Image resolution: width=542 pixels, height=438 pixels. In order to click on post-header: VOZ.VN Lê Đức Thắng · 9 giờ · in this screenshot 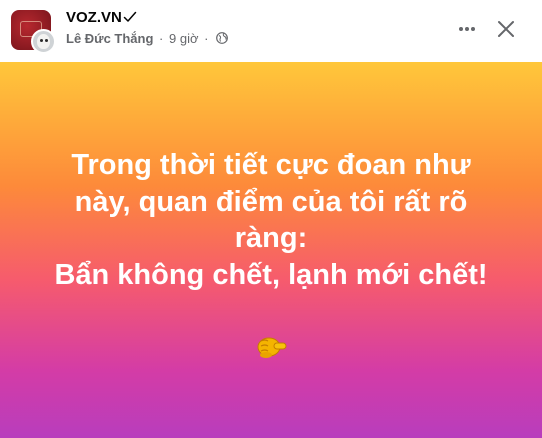, I will do `click(271, 31)`.